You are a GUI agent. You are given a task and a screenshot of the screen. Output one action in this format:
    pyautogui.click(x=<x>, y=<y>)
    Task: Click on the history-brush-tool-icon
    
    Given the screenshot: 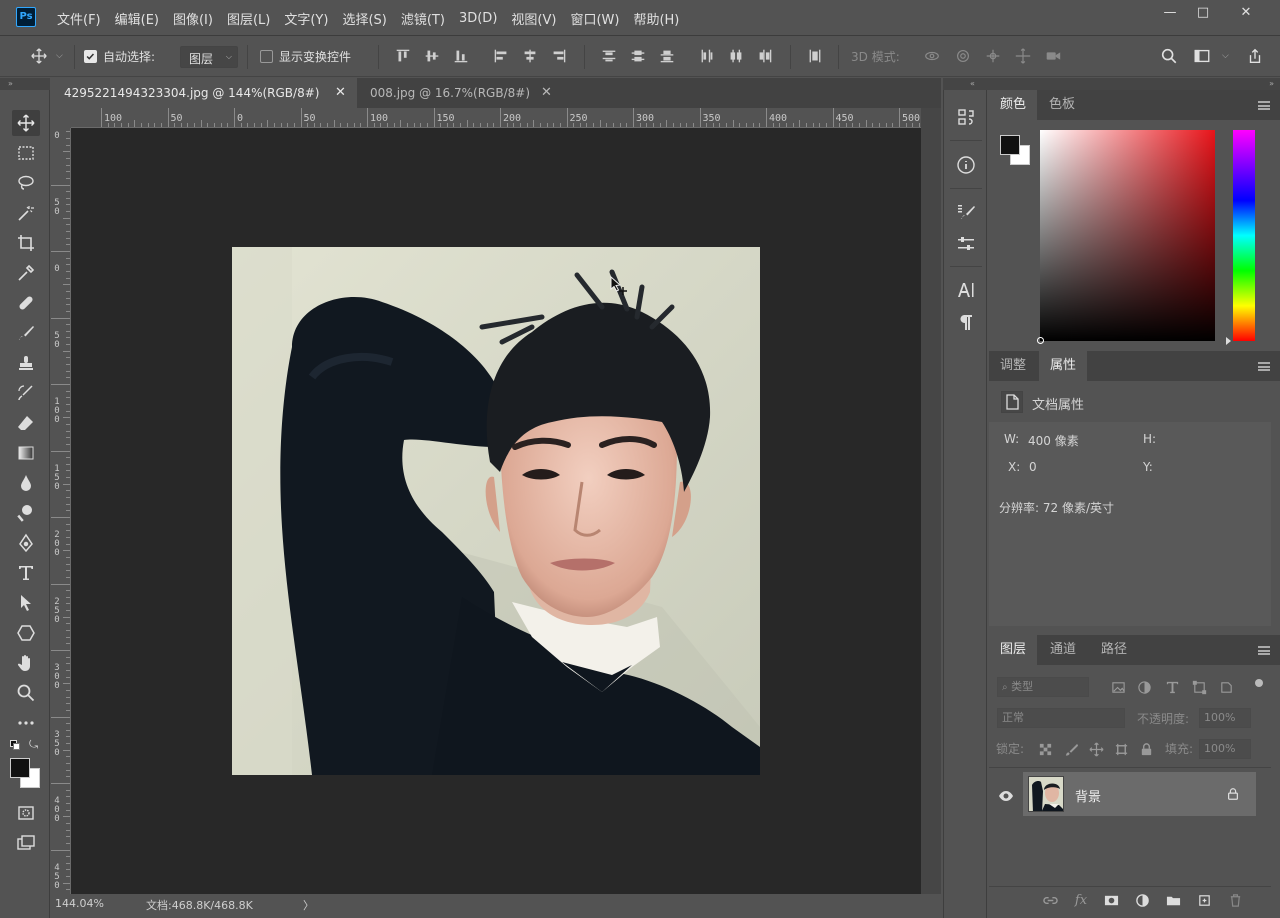 What is the action you would take?
    pyautogui.click(x=26, y=393)
    